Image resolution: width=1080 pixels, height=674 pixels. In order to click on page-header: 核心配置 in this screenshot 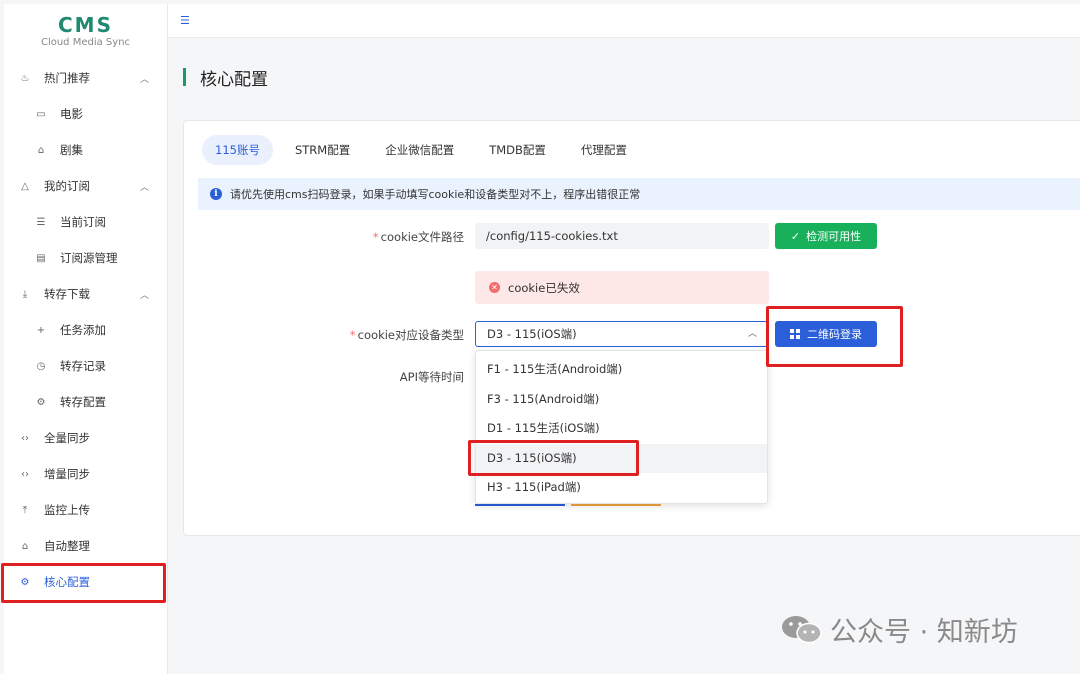, I will do `click(225, 78)`.